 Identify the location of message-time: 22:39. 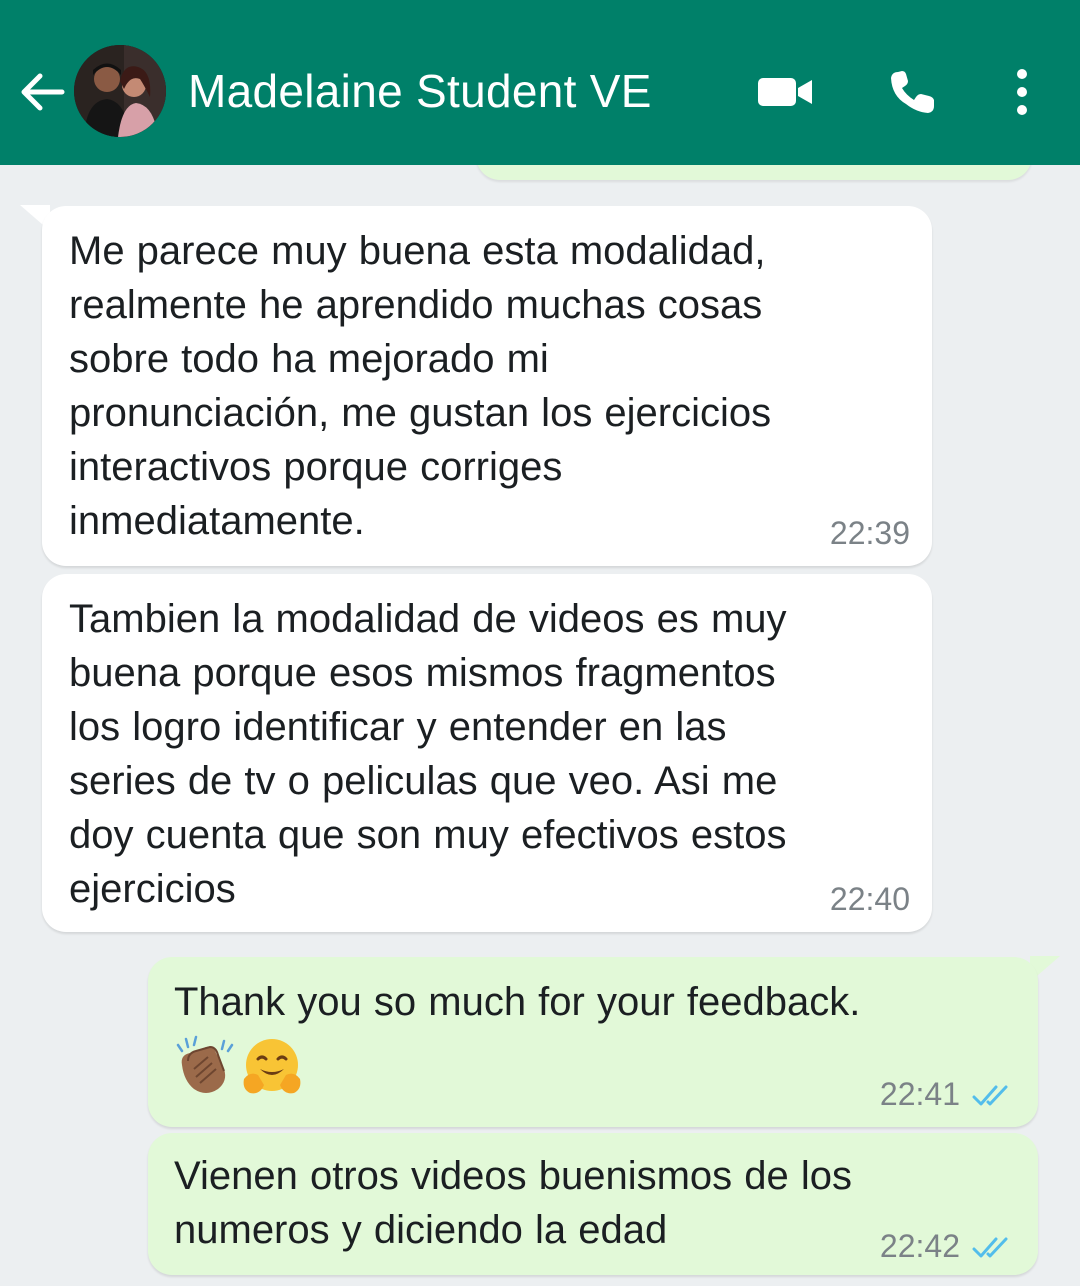
(869, 533).